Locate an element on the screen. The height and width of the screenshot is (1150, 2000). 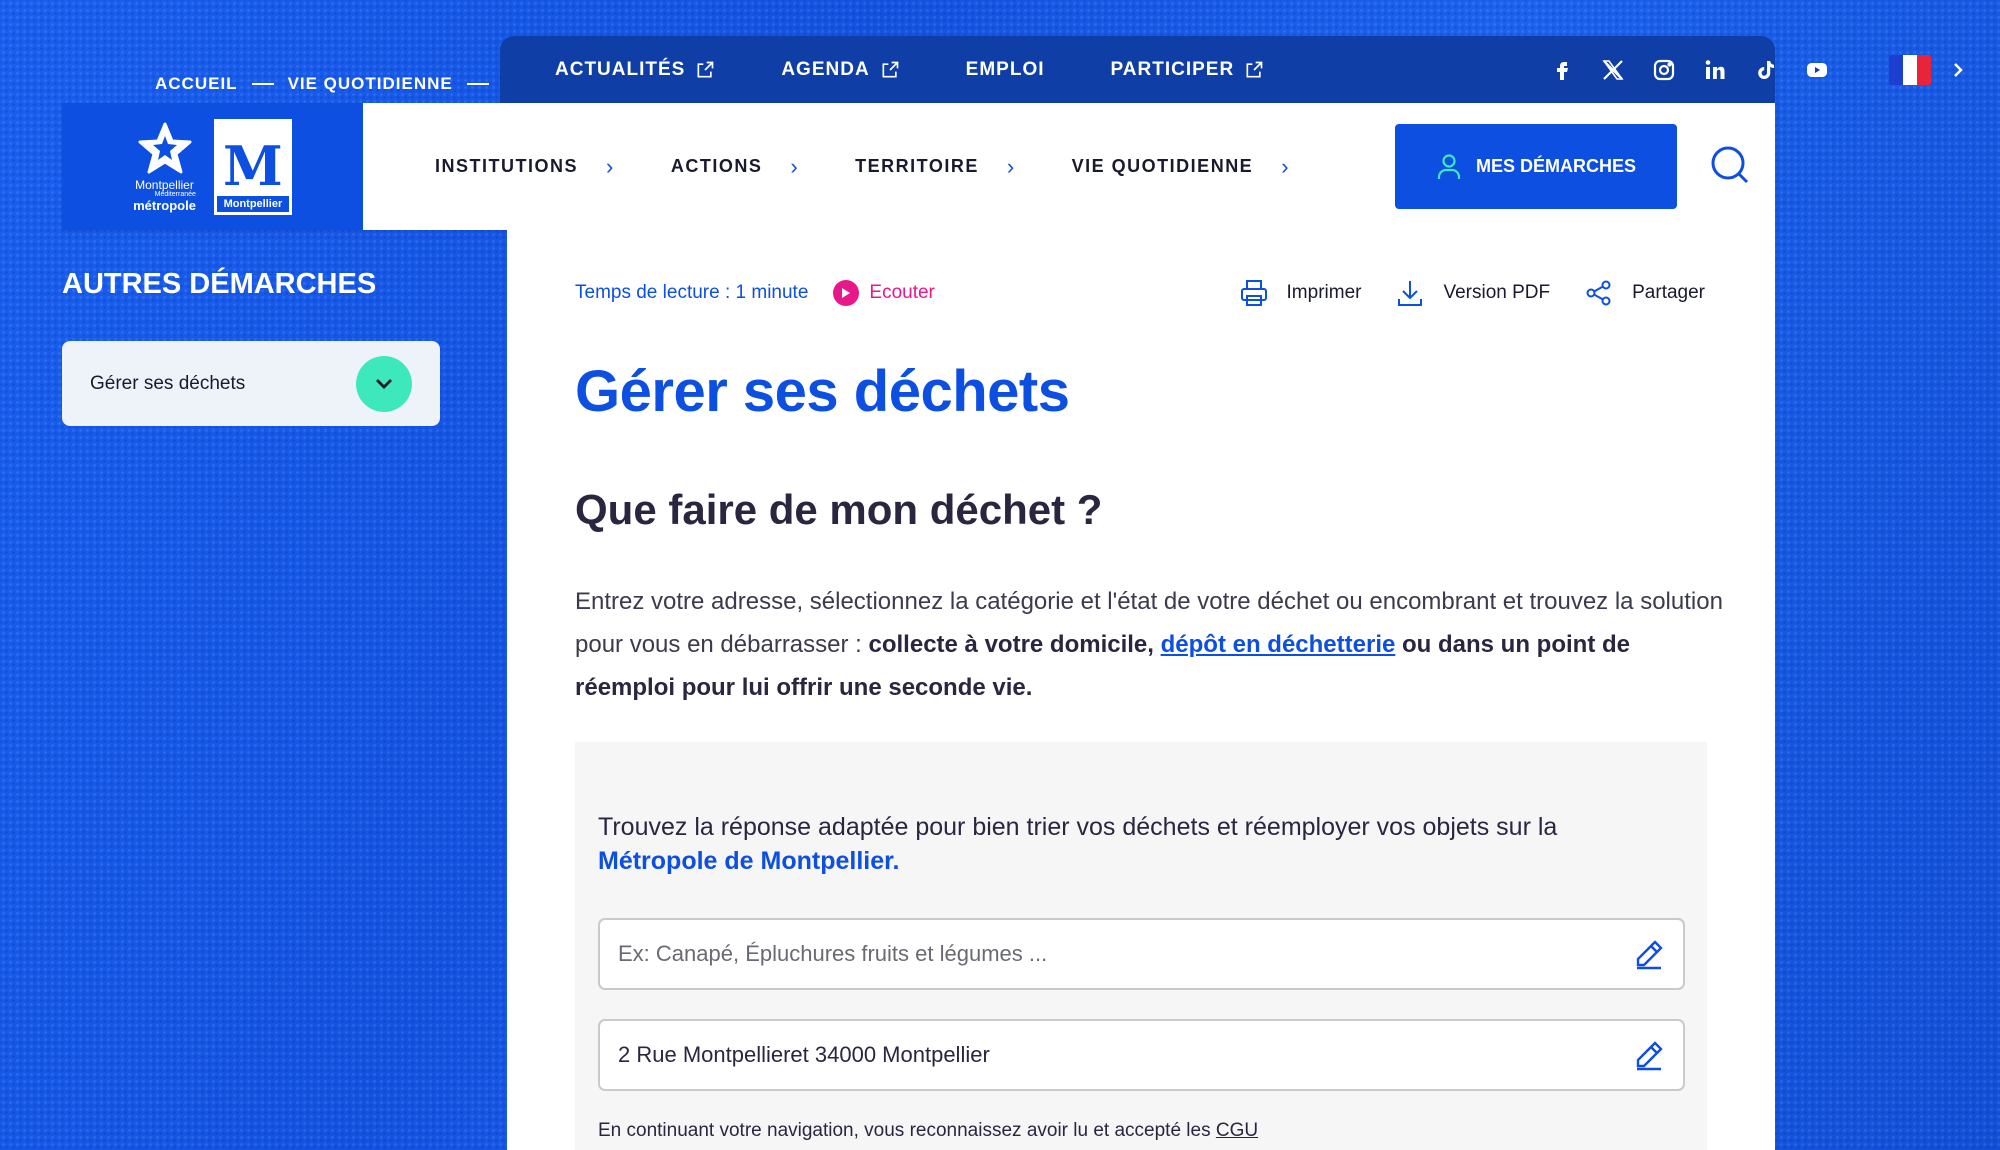
intro-bold-collecte: collecte à votre domicile, is located at coordinates (1011, 644).